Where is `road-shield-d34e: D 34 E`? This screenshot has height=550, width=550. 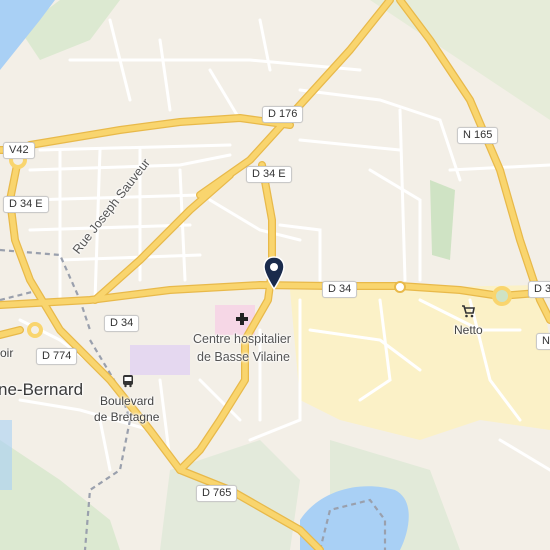
road-shield-d34e: D 34 E is located at coordinates (269, 174).